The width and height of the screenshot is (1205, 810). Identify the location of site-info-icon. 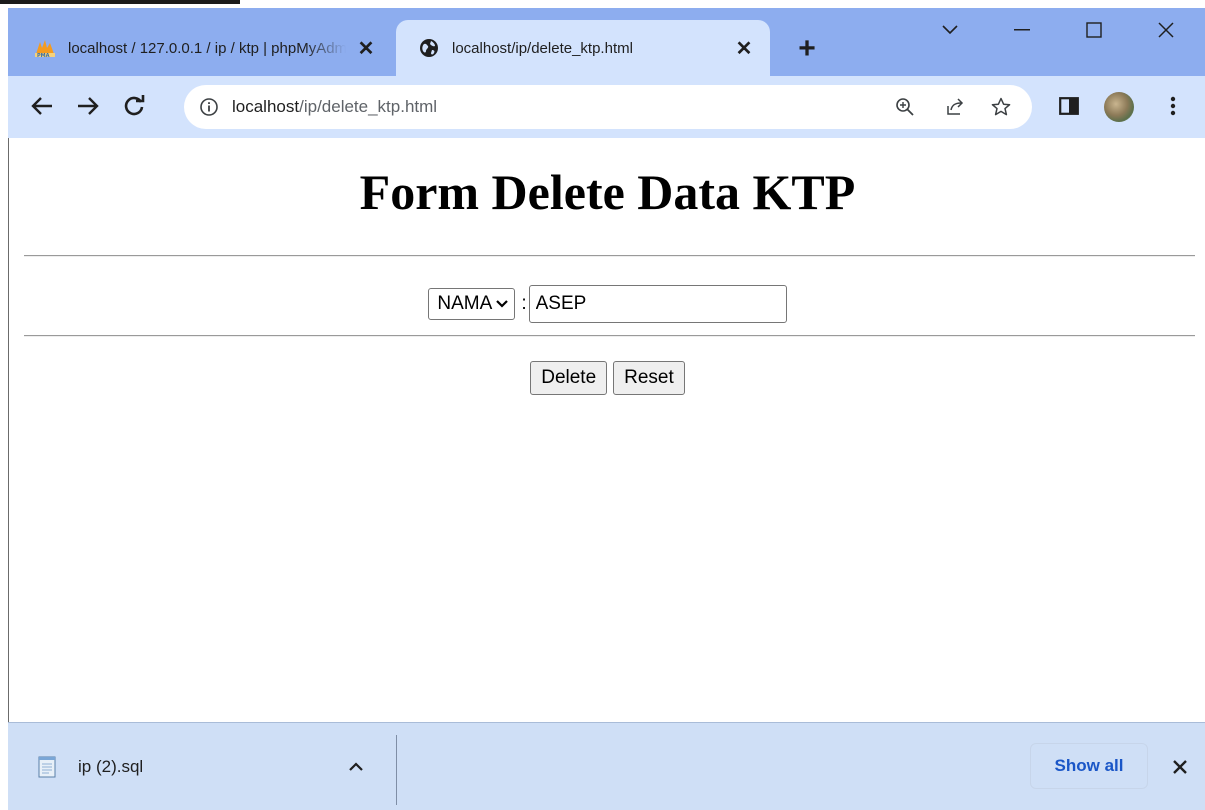
(209, 107).